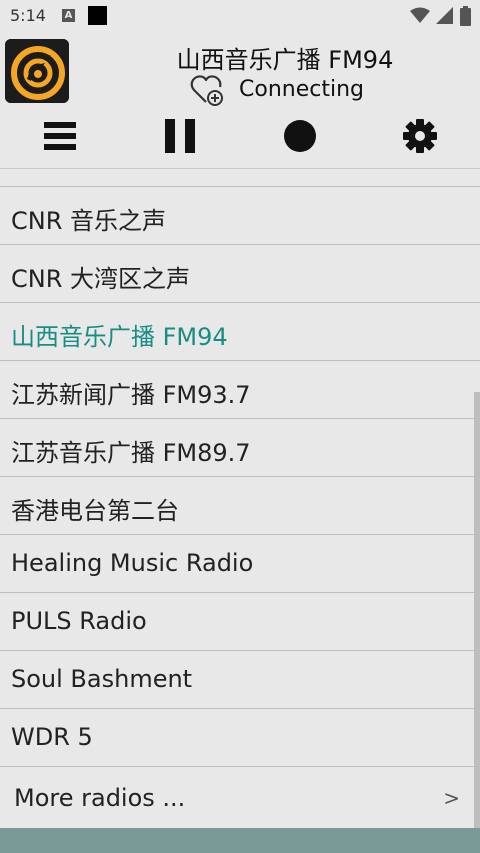  I want to click on station-label: Healing Music Radio, so click(132, 563).